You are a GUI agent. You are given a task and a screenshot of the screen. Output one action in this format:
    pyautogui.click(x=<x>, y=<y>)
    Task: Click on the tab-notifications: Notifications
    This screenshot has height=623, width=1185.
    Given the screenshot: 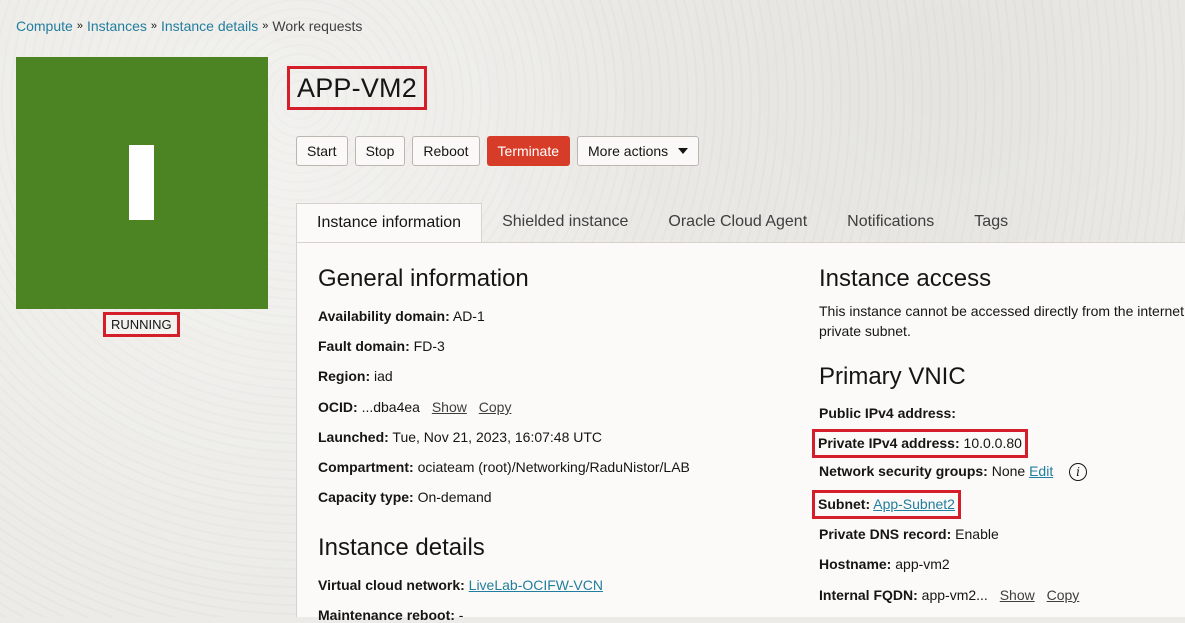 What is the action you would take?
    pyautogui.click(x=890, y=222)
    